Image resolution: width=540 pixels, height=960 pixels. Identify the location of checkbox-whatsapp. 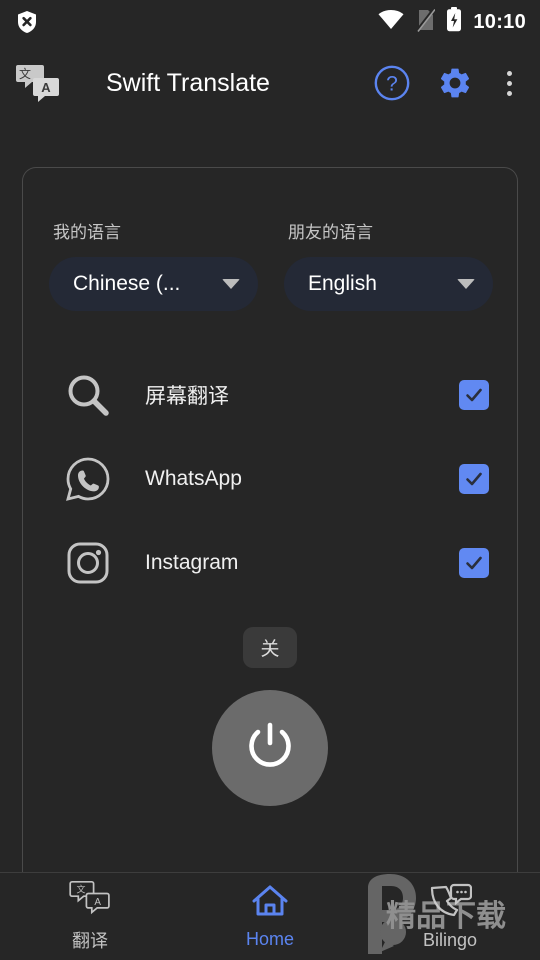
(474, 479).